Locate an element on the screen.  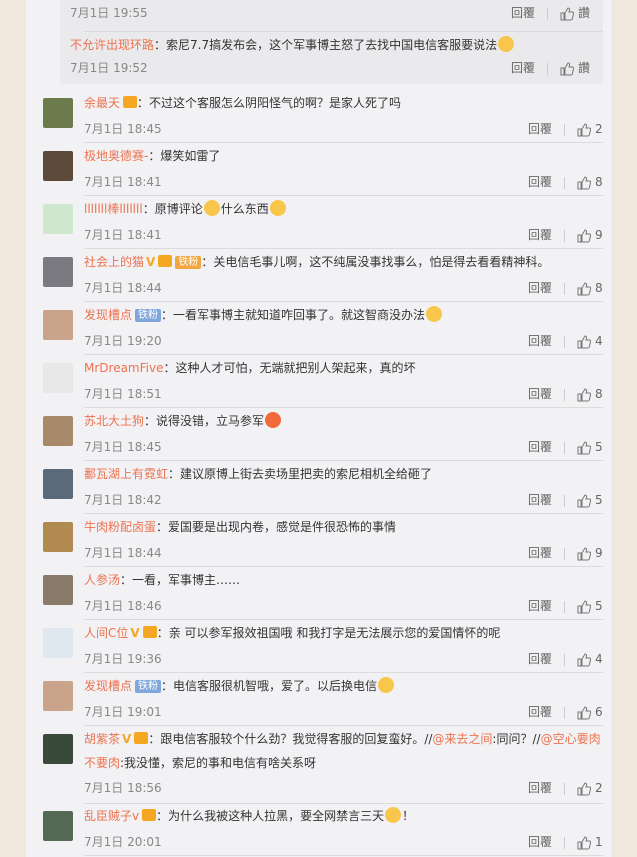
like-count: 1 is located at coordinates (599, 842).